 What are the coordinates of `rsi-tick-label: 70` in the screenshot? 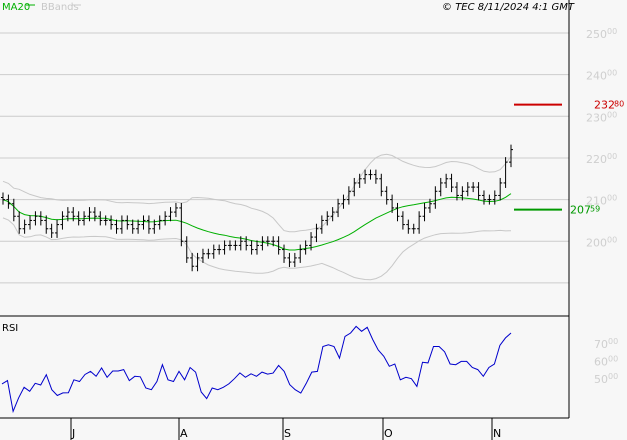 It's located at (601, 344).